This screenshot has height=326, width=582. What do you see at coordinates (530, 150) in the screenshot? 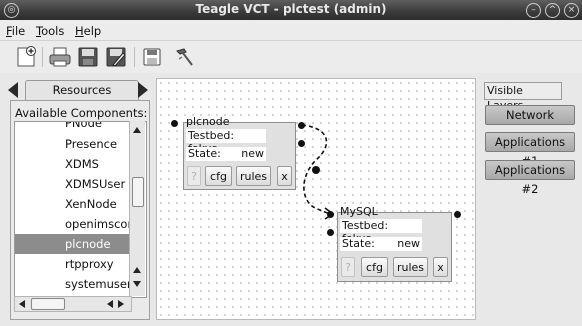
I see `layer-applications-1-button: Applications #1` at bounding box center [530, 150].